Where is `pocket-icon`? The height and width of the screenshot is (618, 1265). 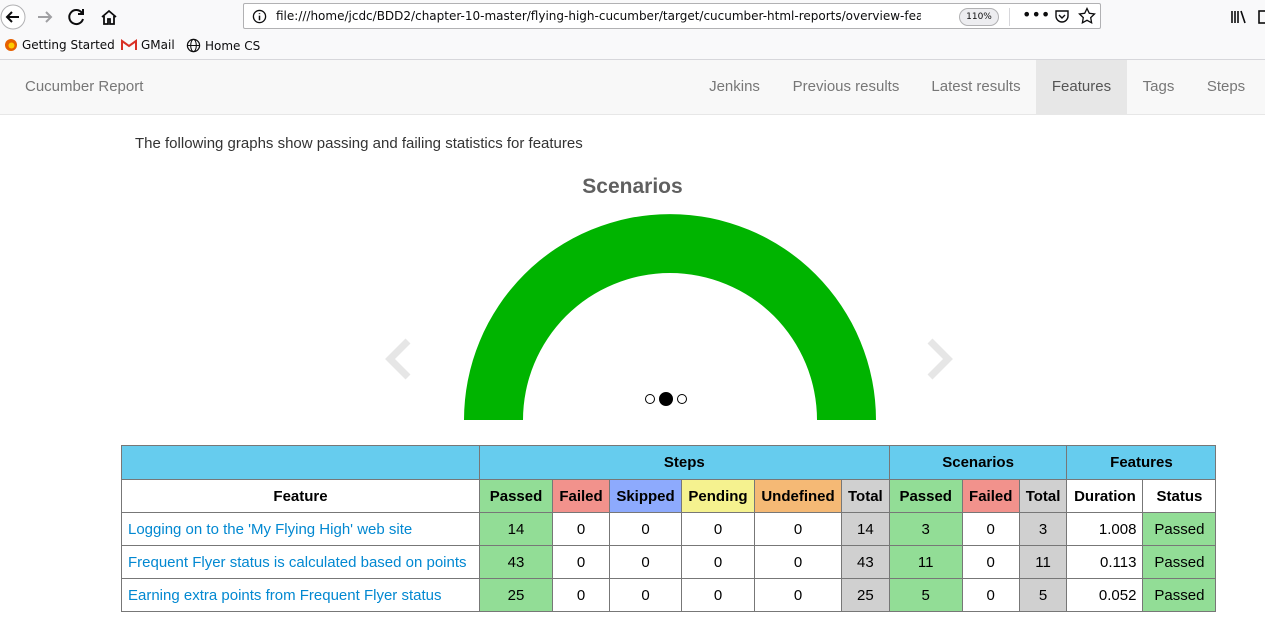
pocket-icon is located at coordinates (1062, 18).